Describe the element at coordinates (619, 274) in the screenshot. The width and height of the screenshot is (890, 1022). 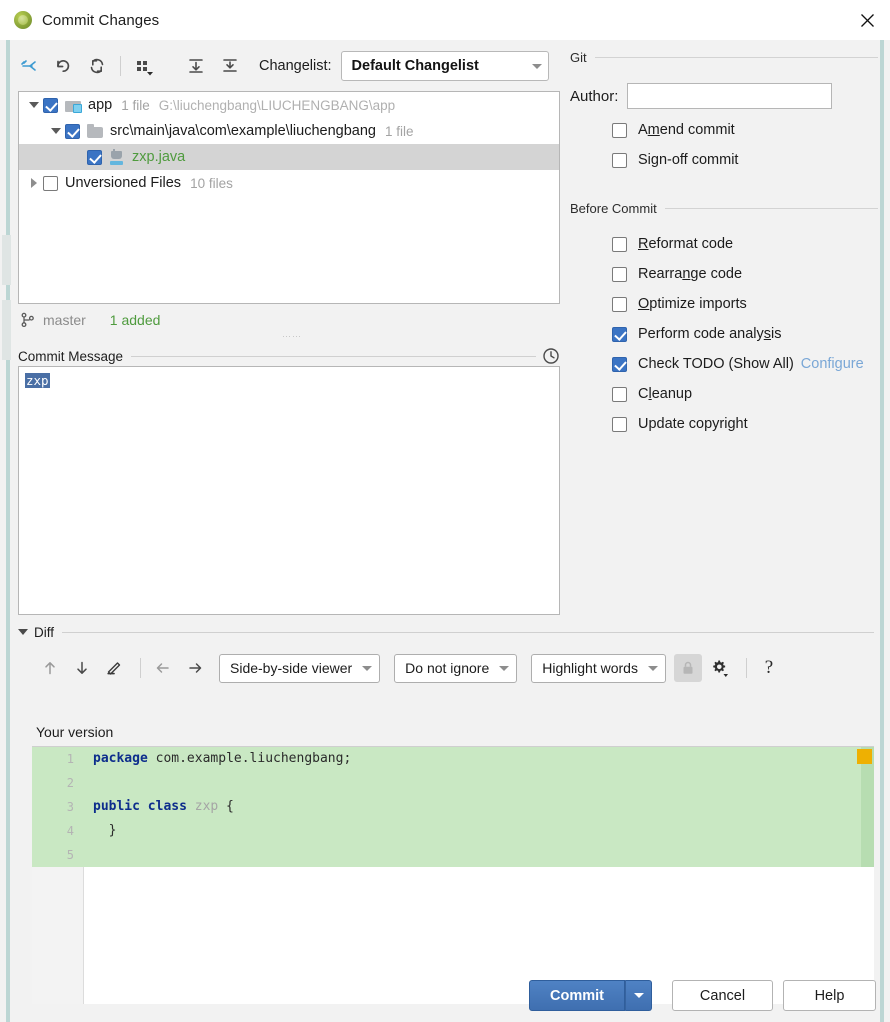
I see `checkbox-rearrange-code` at that location.